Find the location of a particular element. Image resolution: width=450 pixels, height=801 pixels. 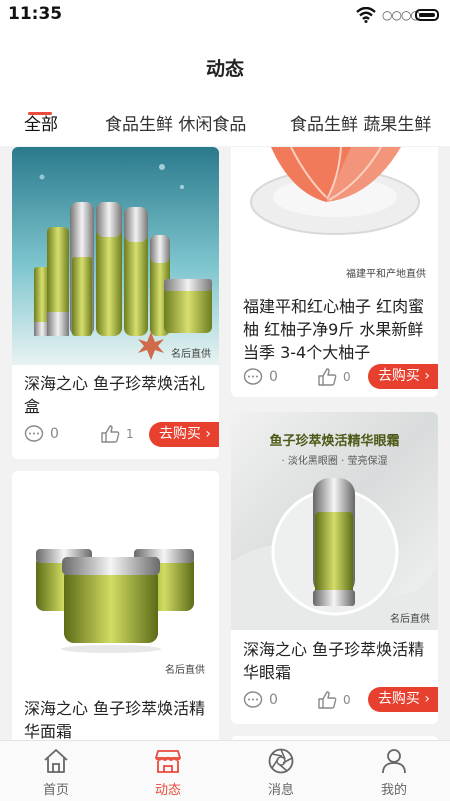

product-title: 深海之心 鱼子珍萃焕活精华眼霜 is located at coordinates (334, 661).